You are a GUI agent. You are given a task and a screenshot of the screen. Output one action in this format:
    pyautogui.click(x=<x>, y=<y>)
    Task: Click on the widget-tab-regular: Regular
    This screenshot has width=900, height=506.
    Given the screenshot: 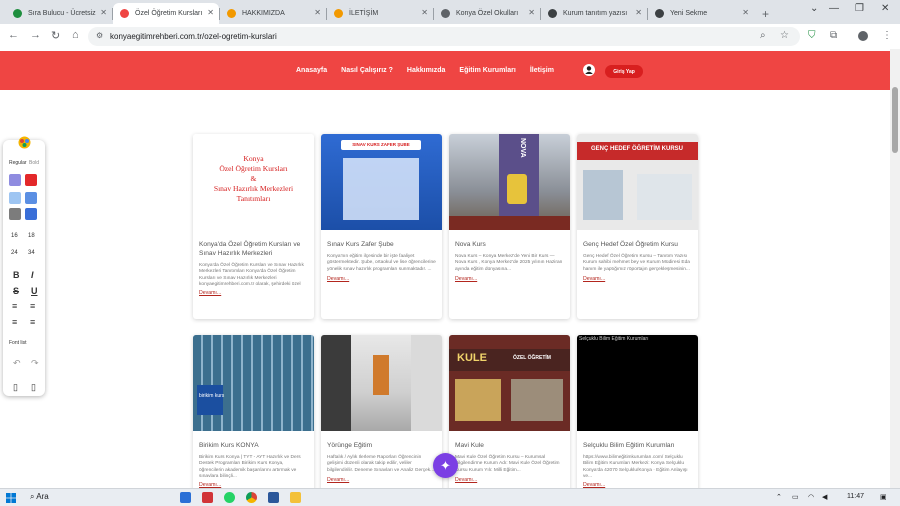 What is the action you would take?
    pyautogui.click(x=18, y=163)
    